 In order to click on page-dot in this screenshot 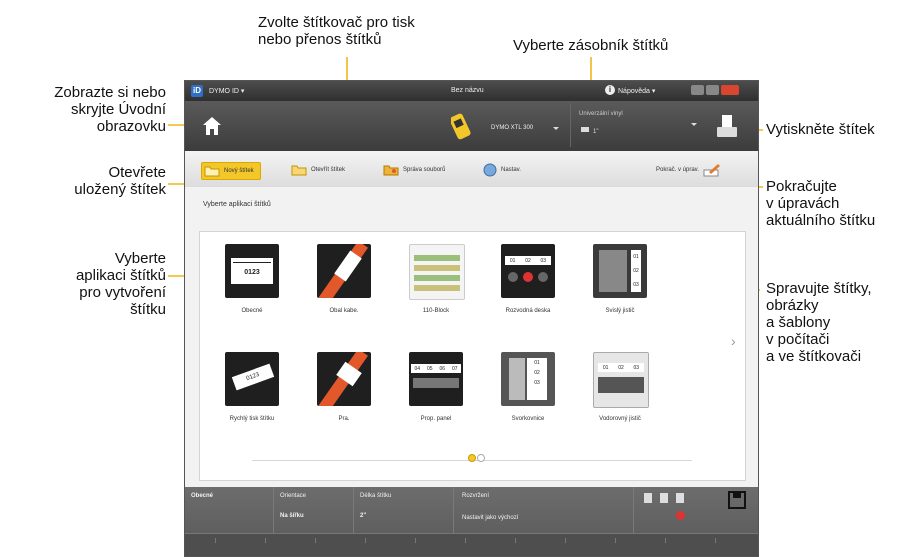, I will do `click(481, 458)`.